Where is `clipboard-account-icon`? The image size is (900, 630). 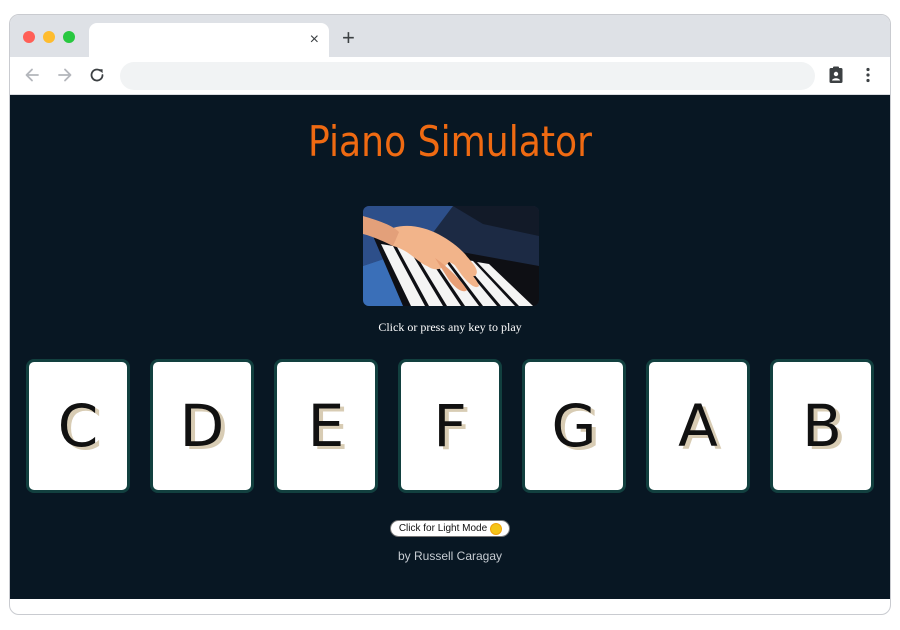
clipboard-account-icon is located at coordinates (836, 75).